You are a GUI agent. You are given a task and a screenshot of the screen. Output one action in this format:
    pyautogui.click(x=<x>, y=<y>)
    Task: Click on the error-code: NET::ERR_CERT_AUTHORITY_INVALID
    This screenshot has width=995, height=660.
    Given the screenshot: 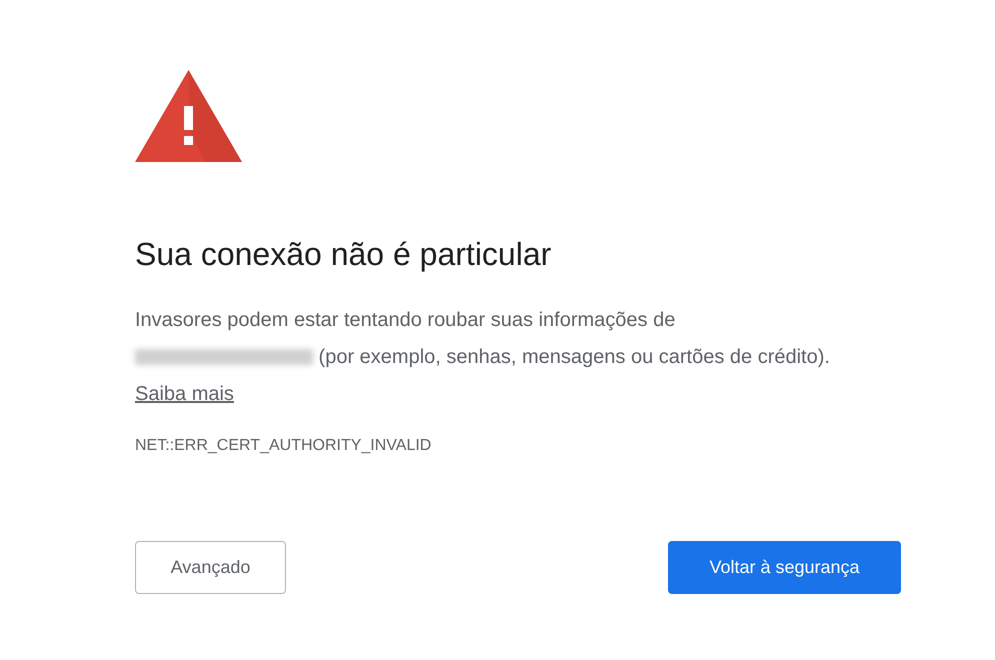 What is the action you would take?
    pyautogui.click(x=283, y=446)
    